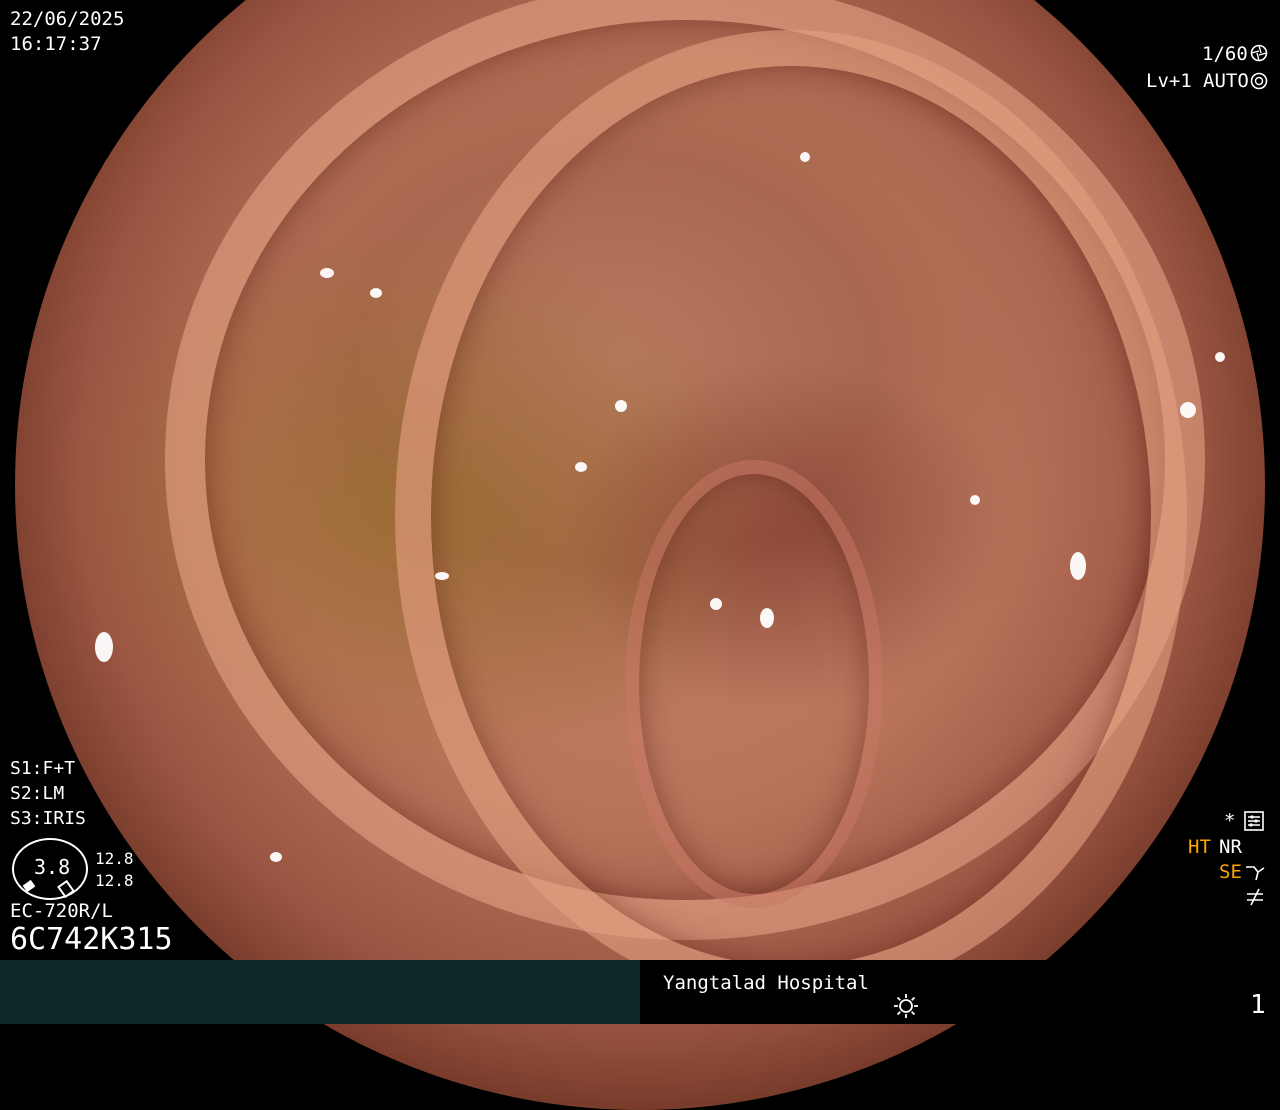  What do you see at coordinates (1259, 53) in the screenshot?
I see `aperture-icon` at bounding box center [1259, 53].